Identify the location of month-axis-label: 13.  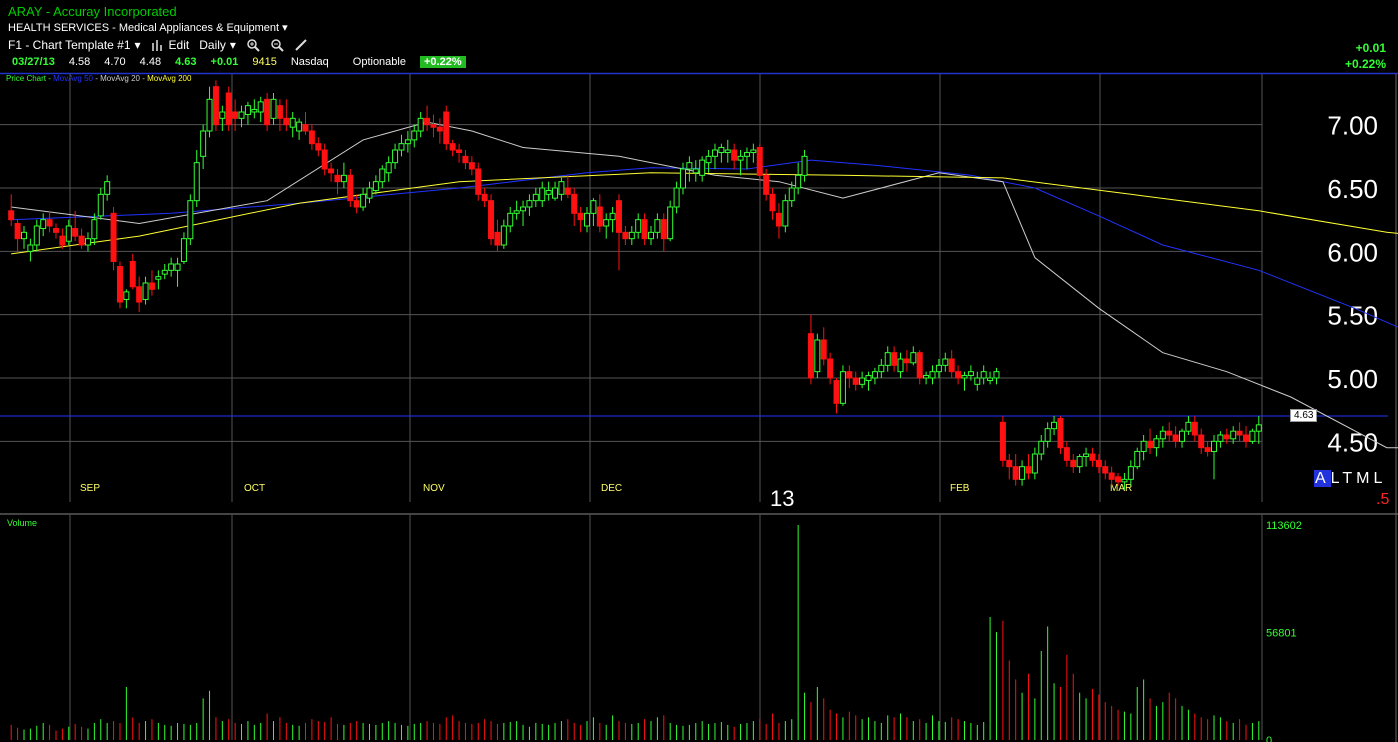
(782, 498).